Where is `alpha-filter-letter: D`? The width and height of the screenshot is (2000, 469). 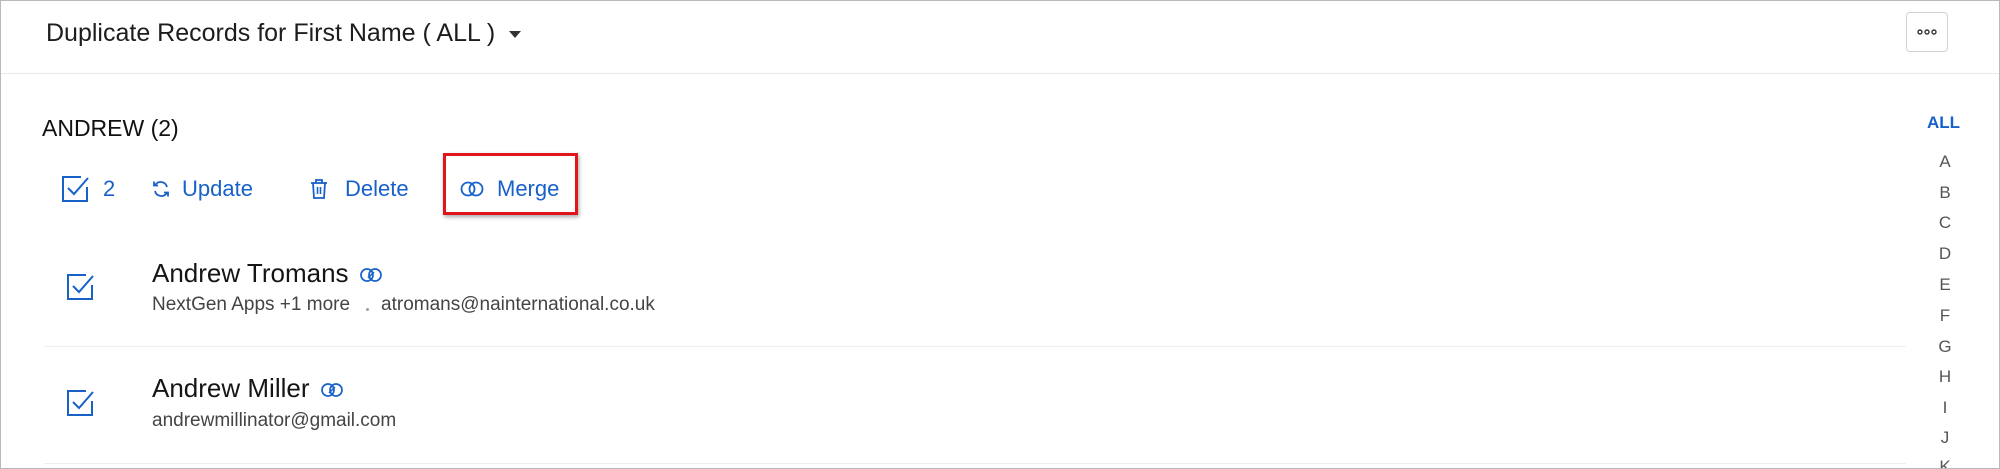 alpha-filter-letter: D is located at coordinates (1945, 254).